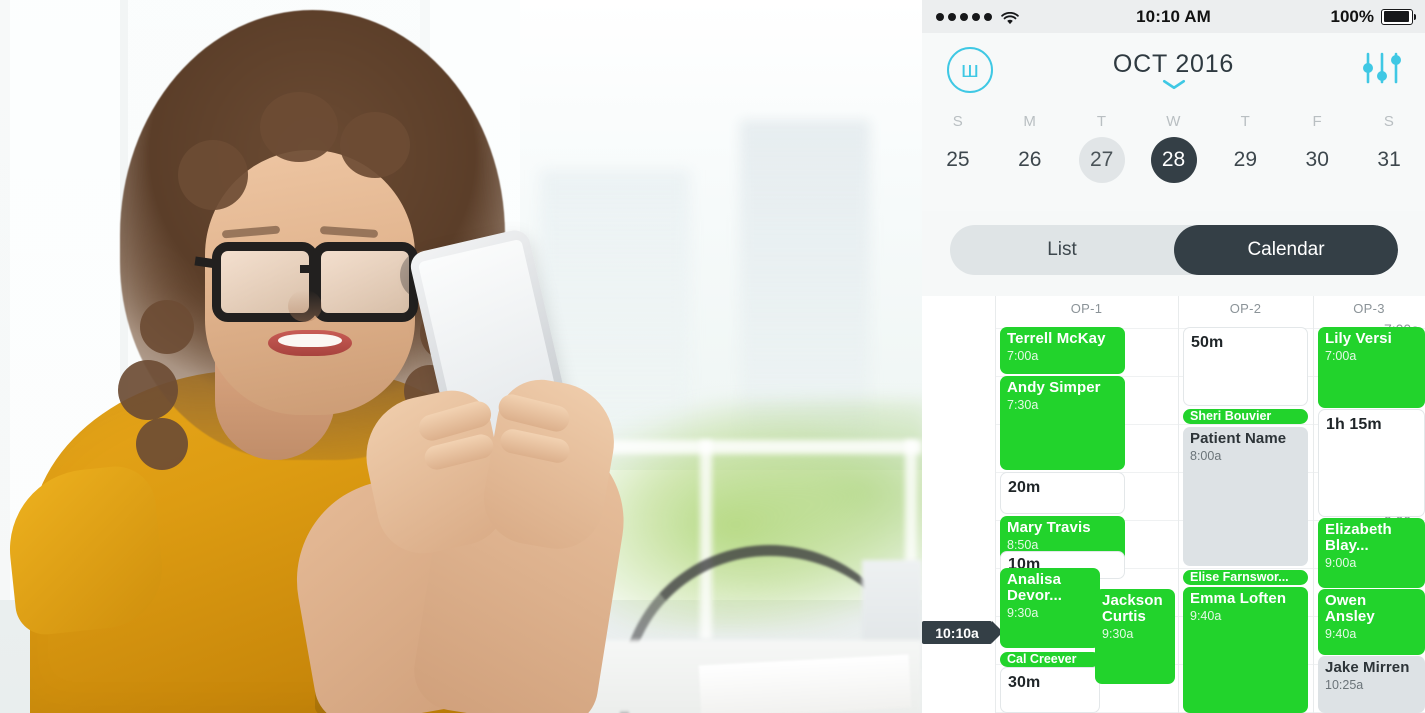 The height and width of the screenshot is (713, 1425). What do you see at coordinates (1371, 684) in the screenshot?
I see `appointment-block: Jake Mirren 10:25a` at bounding box center [1371, 684].